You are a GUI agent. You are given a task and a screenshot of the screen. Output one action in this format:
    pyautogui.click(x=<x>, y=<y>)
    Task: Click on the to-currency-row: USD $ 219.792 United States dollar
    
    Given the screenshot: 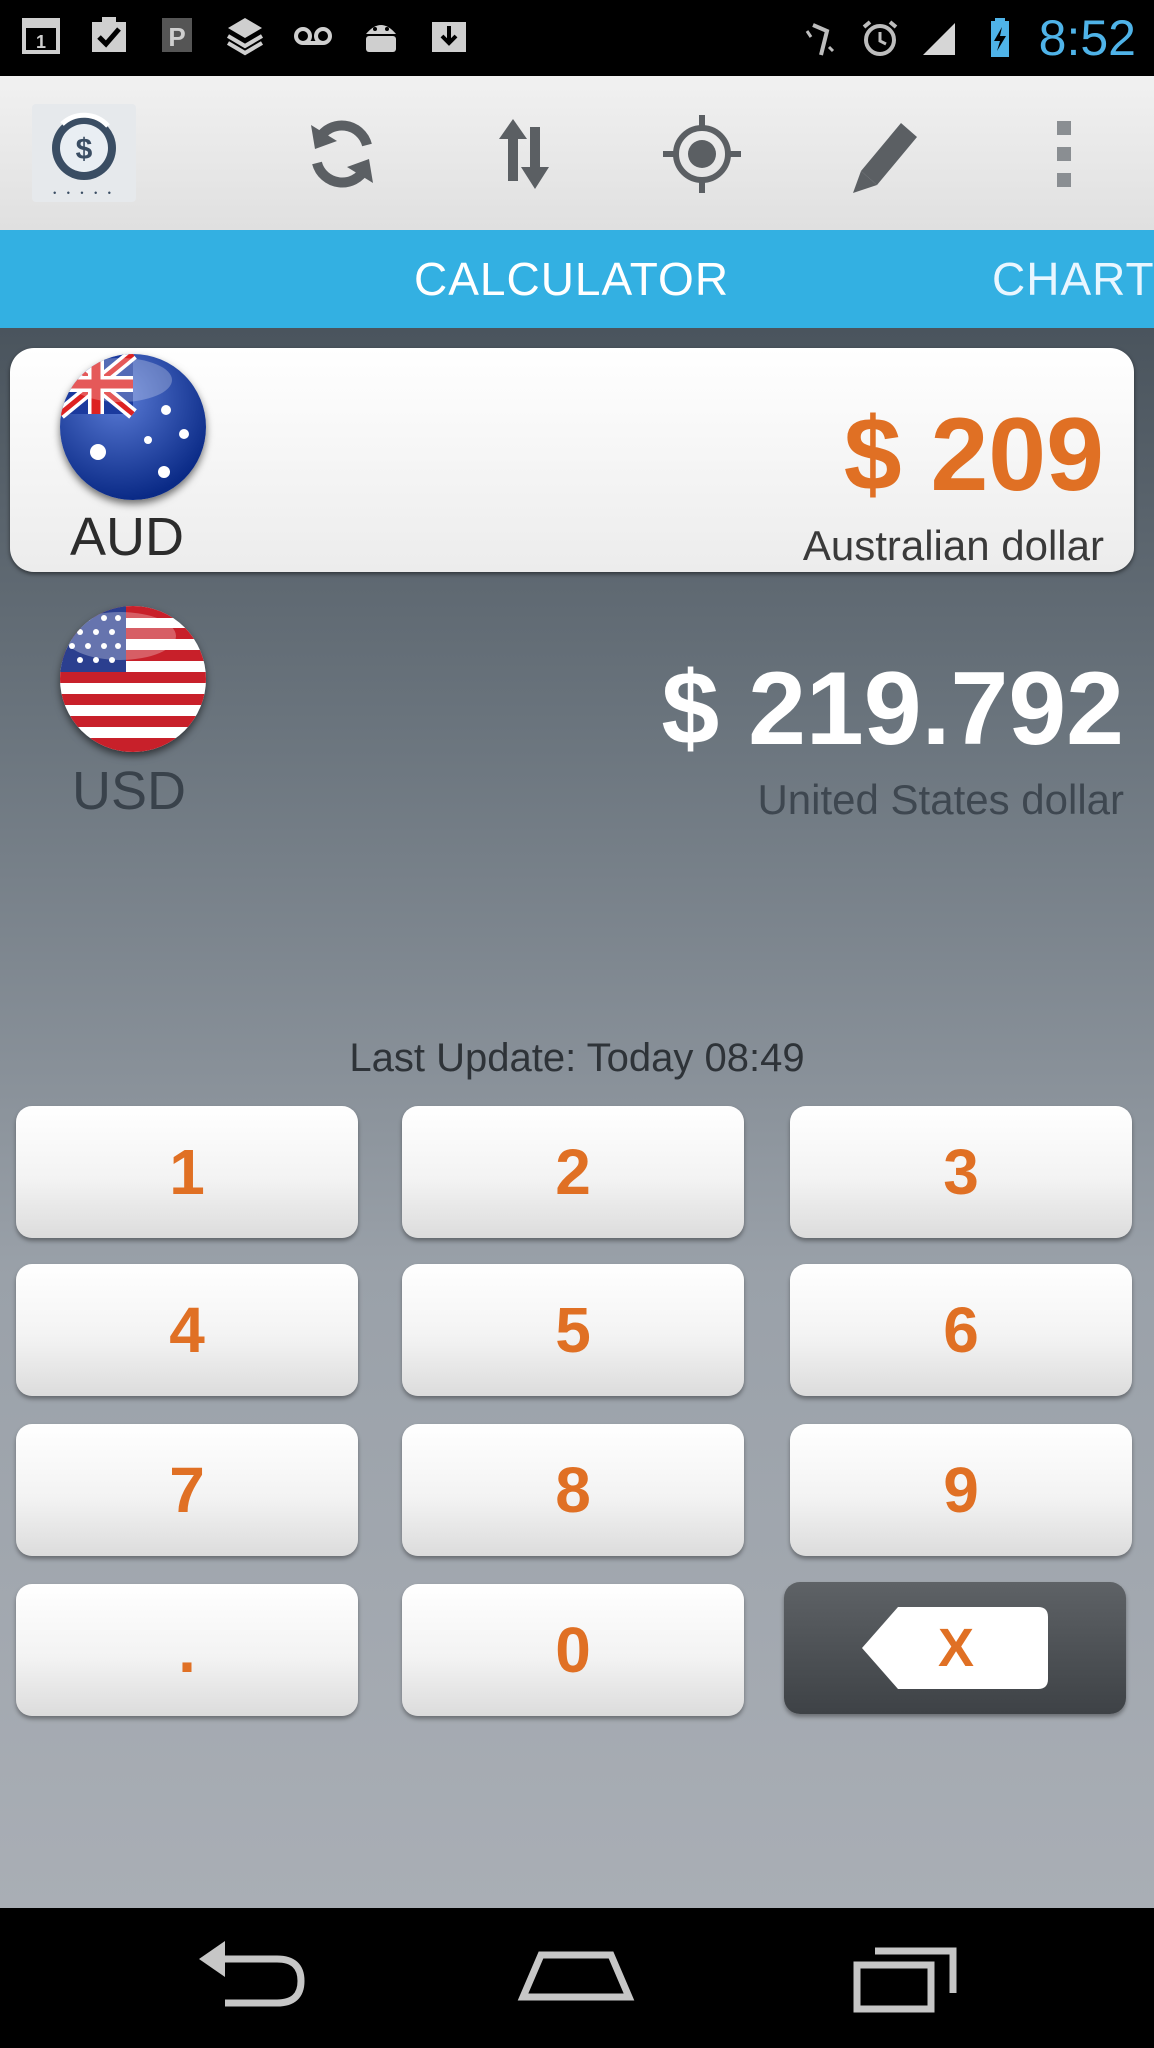 What is the action you would take?
    pyautogui.click(x=577, y=720)
    